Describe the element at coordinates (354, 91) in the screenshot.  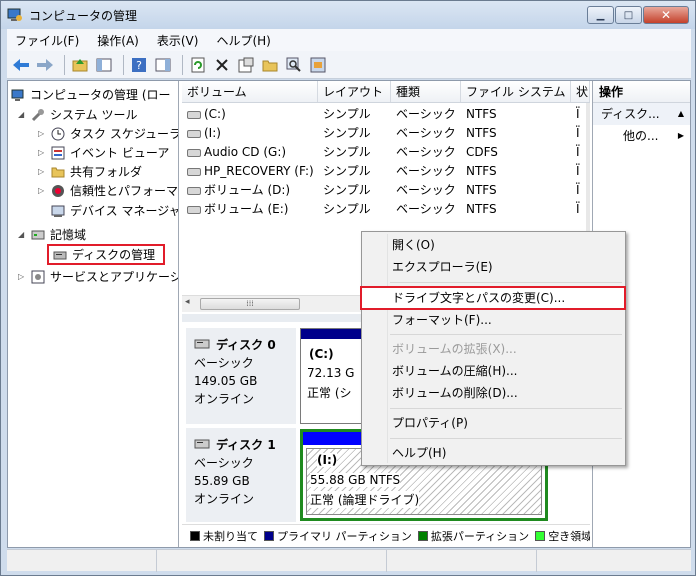
I see `column-header-layout: レイアウト` at that location.